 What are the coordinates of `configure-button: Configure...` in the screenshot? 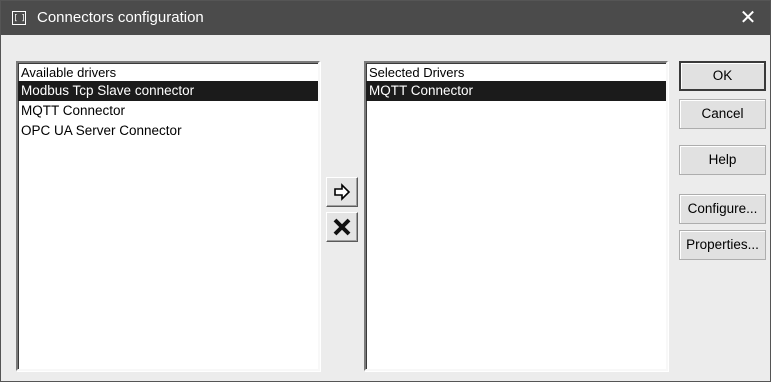 It's located at (722, 209).